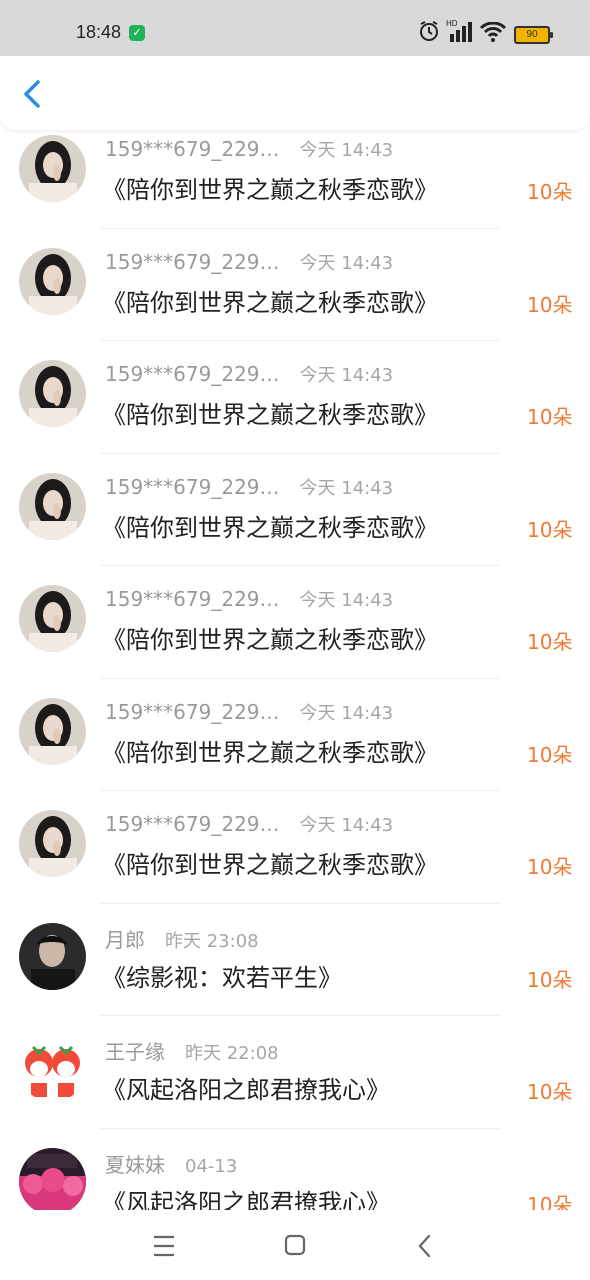  I want to click on item-time: 04-13, so click(211, 1166).